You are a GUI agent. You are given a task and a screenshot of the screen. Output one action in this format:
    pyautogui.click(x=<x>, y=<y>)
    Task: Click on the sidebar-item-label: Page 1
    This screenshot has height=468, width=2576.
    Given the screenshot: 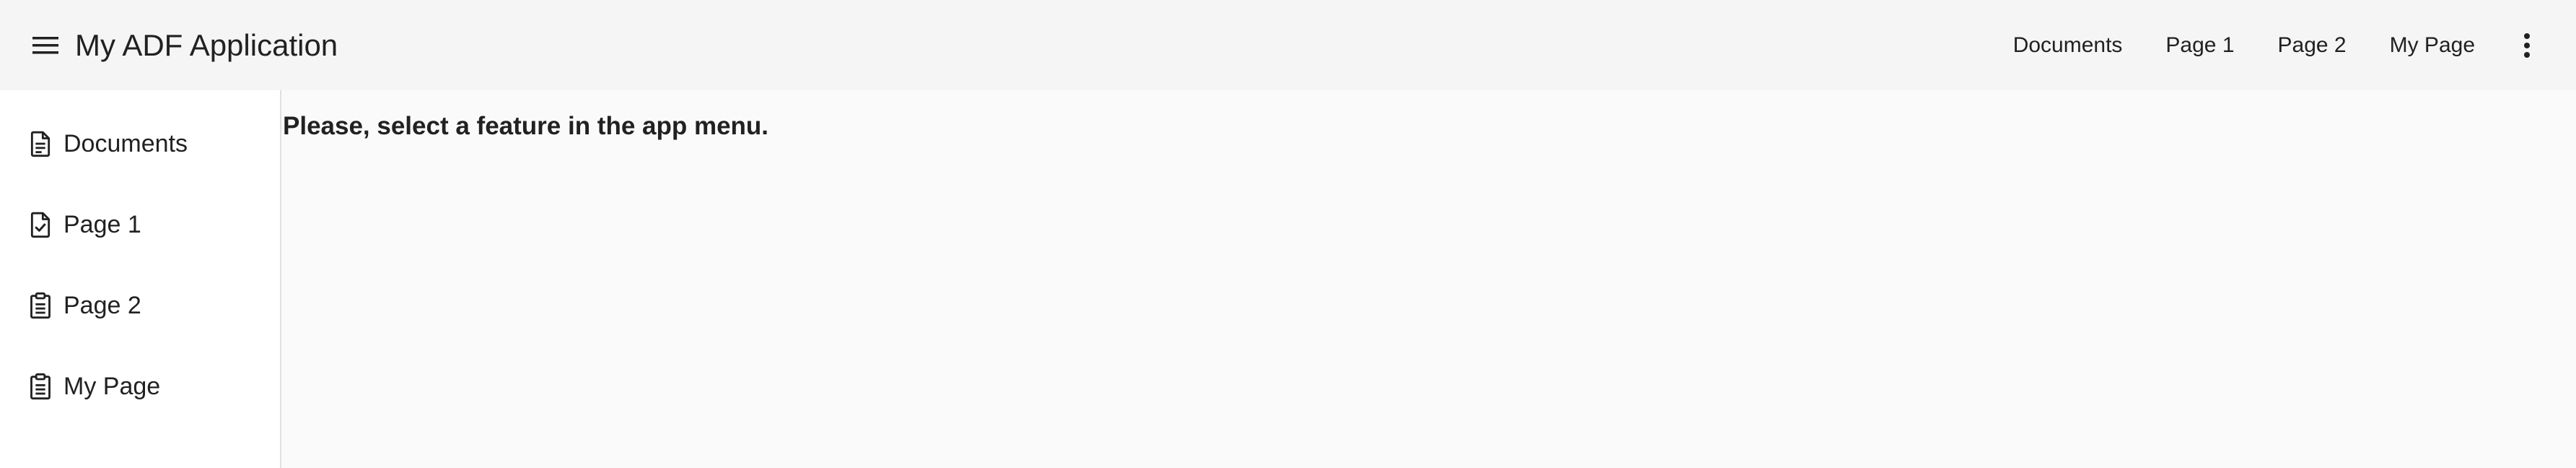 What is the action you would take?
    pyautogui.click(x=102, y=224)
    